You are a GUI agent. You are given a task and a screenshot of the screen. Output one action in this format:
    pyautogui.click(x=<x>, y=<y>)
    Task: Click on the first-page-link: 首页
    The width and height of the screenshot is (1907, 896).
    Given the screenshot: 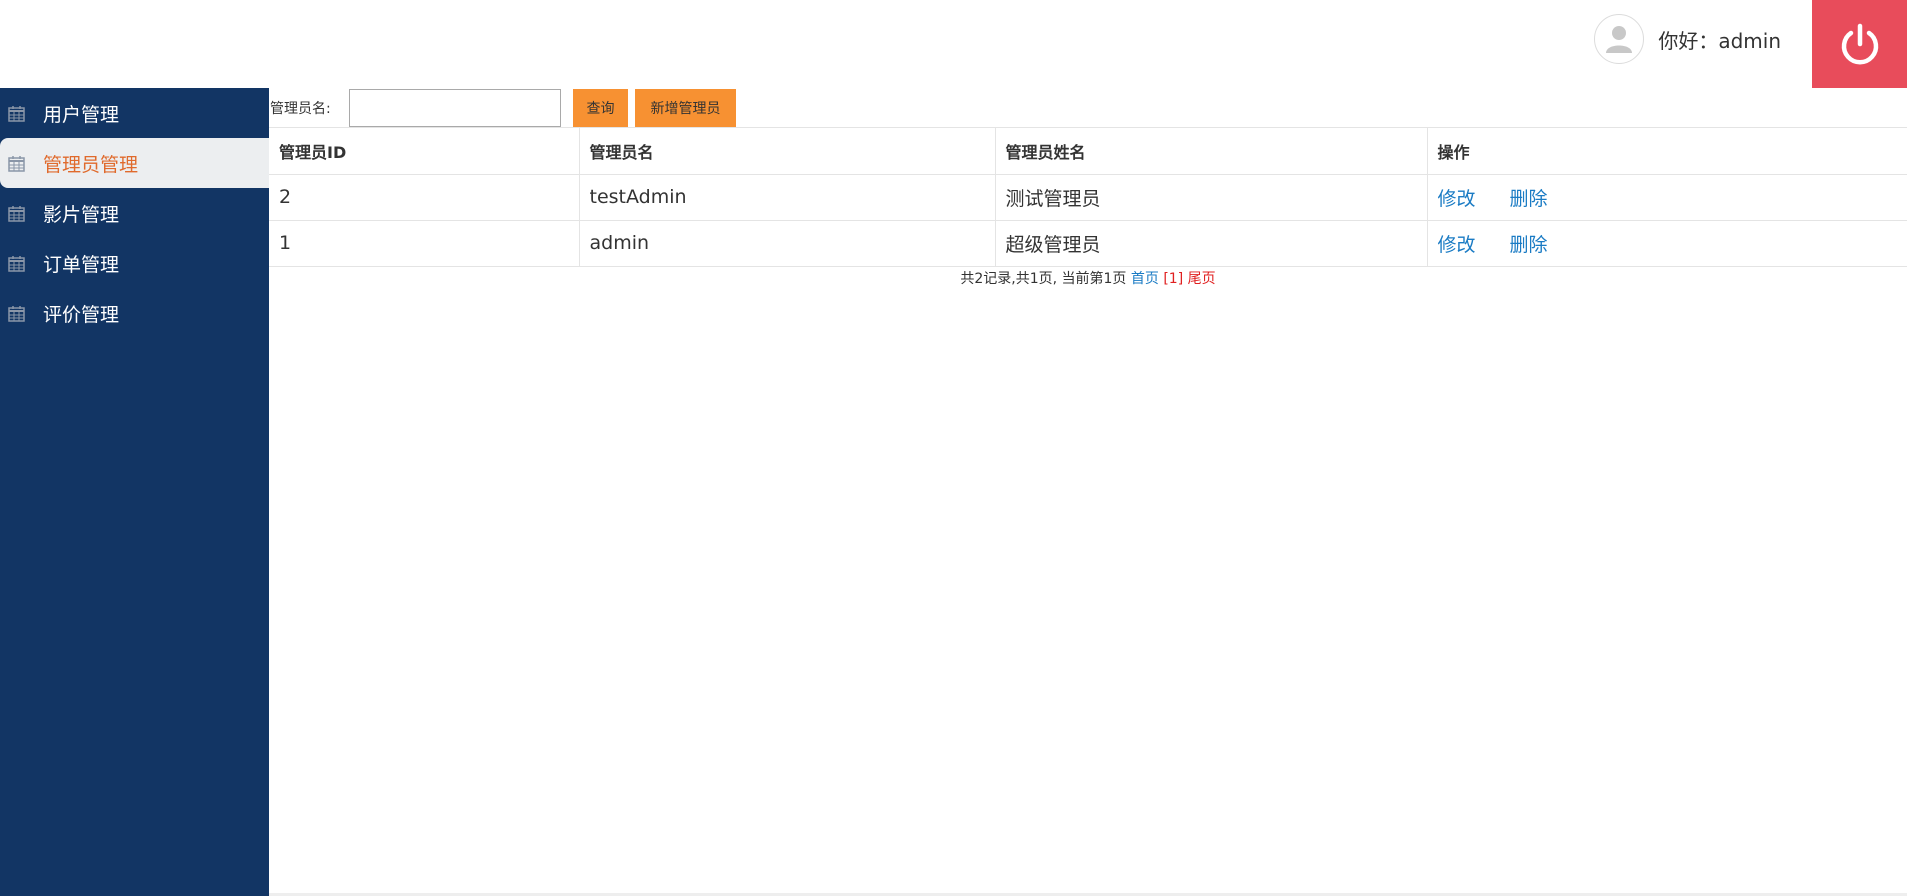 What is the action you would take?
    pyautogui.click(x=1145, y=279)
    